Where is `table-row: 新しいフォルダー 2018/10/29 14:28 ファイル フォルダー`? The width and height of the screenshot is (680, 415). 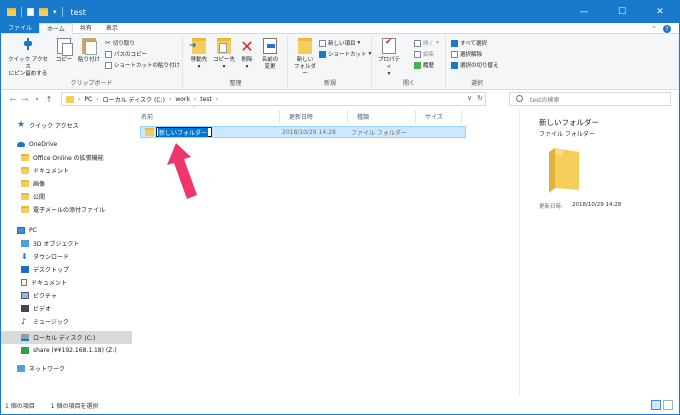
table-row: 新しいフォルダー 2018/10/29 14:28 ファイル フォルダー is located at coordinates (303, 132).